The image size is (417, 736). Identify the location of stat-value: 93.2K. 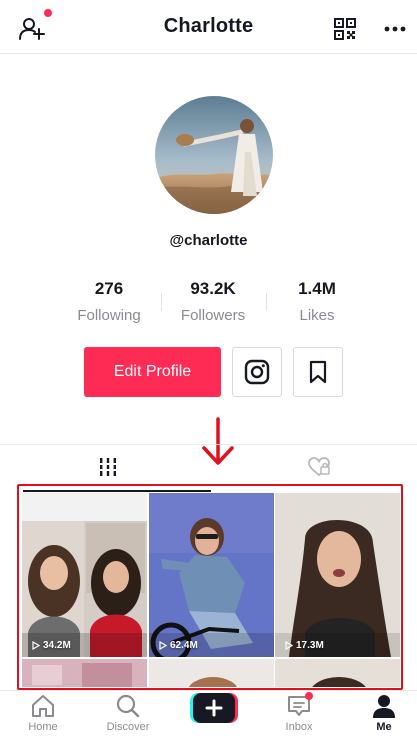
(213, 288).